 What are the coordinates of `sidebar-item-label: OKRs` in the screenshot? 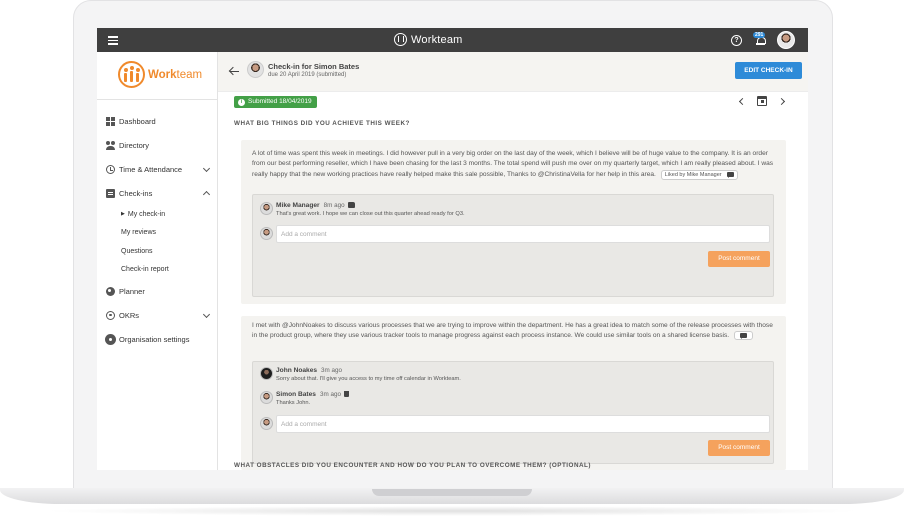 It's located at (129, 315).